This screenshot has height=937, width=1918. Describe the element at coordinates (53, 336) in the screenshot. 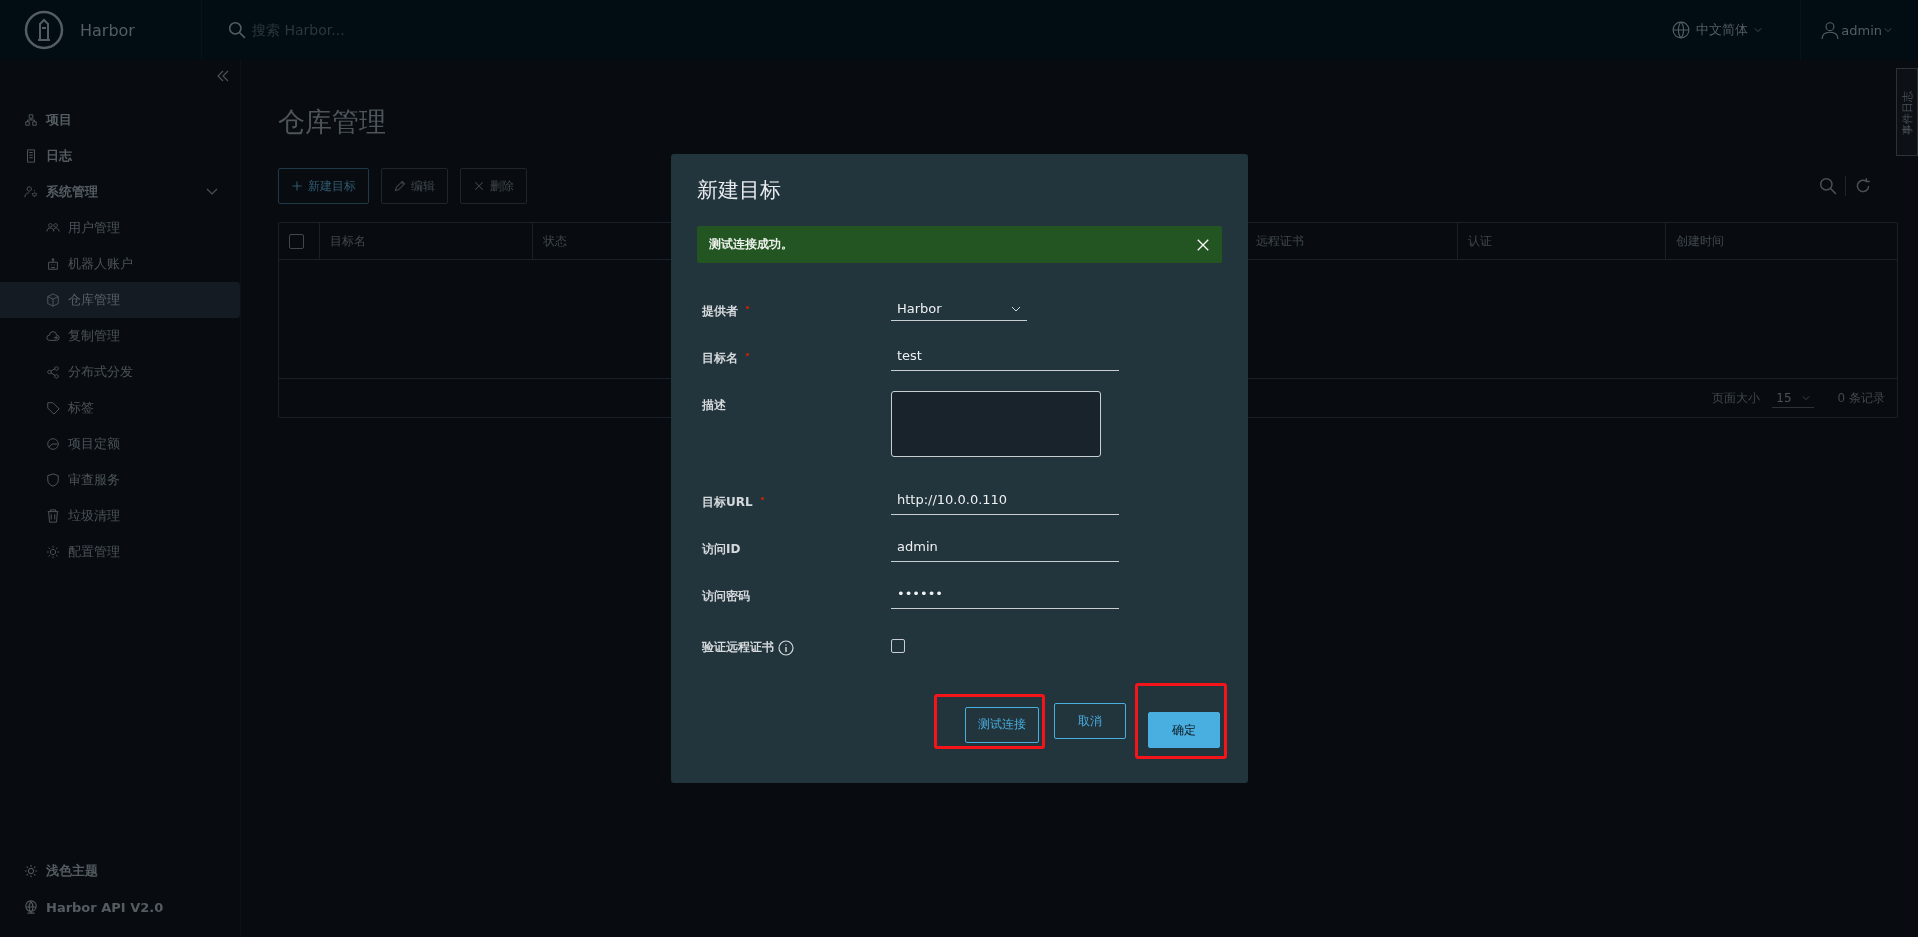

I see `cloud-icon` at that location.